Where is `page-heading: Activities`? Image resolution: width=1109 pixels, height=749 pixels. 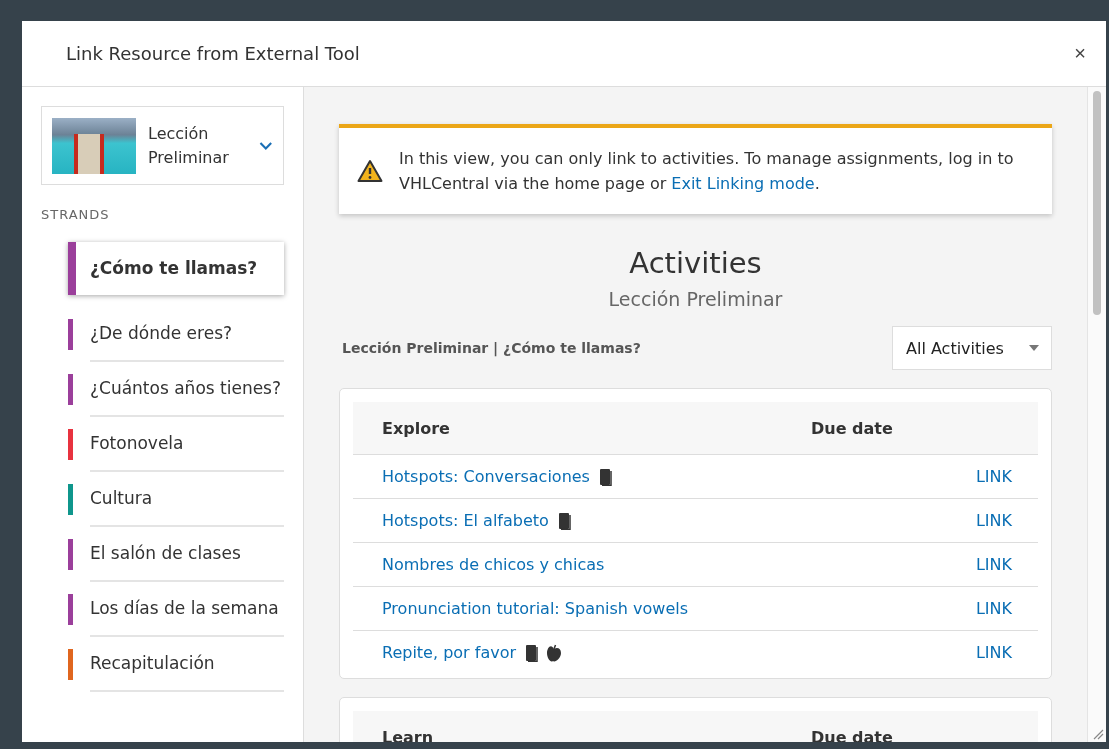 page-heading: Activities is located at coordinates (695, 263).